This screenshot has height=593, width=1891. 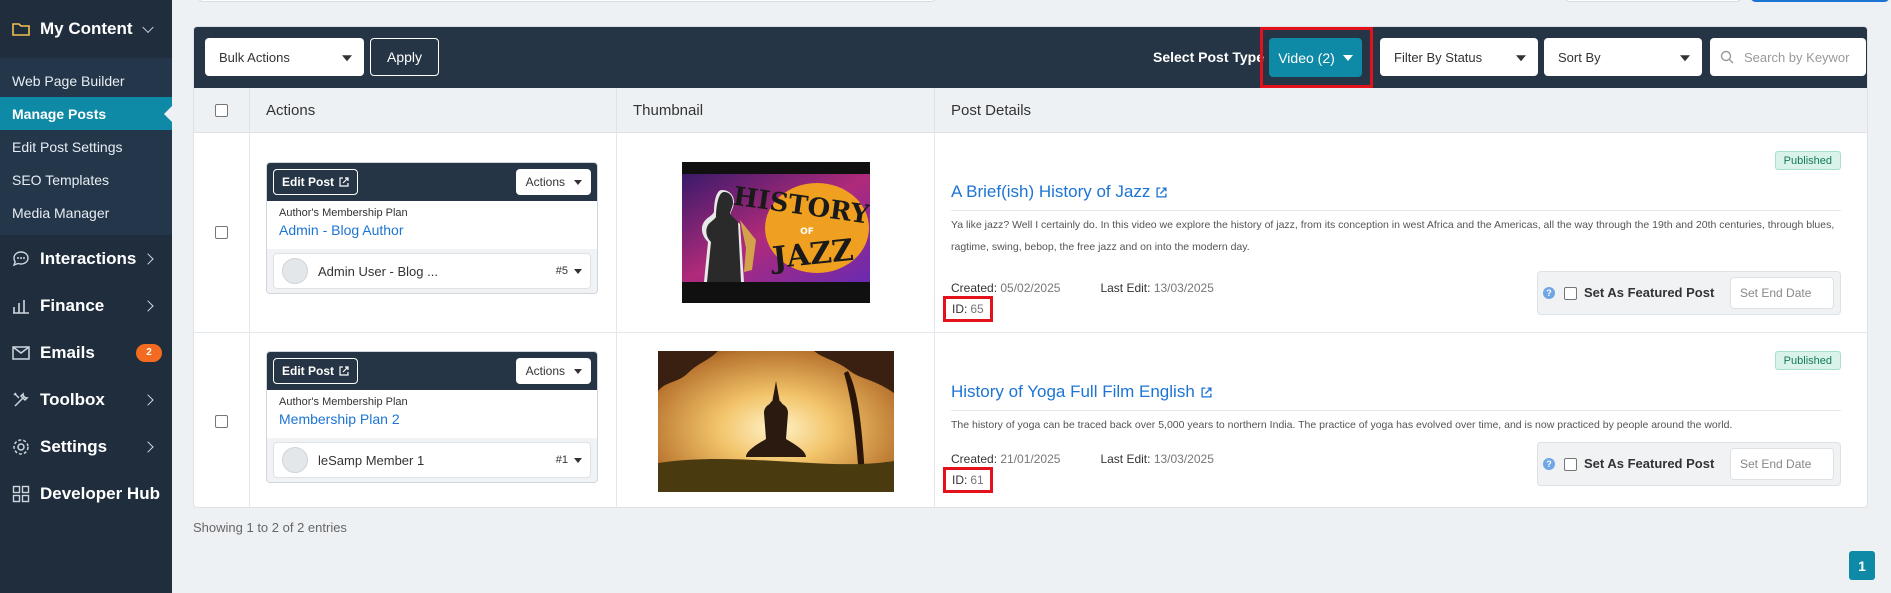 What do you see at coordinates (21, 353) in the screenshot?
I see `mail-icon` at bounding box center [21, 353].